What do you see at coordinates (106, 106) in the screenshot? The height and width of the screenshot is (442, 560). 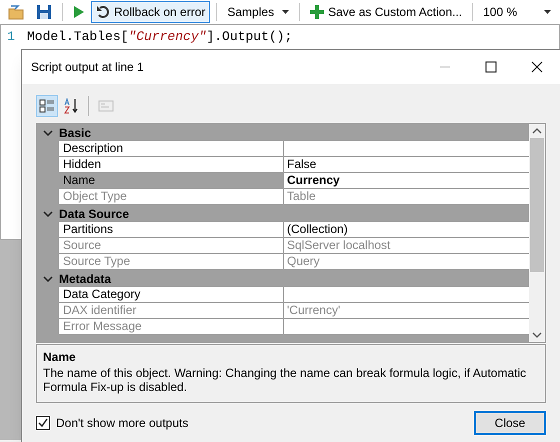 I see `property-pages-icon` at bounding box center [106, 106].